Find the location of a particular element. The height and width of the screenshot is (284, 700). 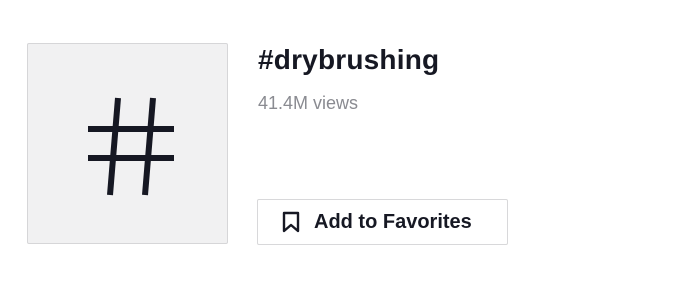

view-count: 41.4M views is located at coordinates (308, 103).